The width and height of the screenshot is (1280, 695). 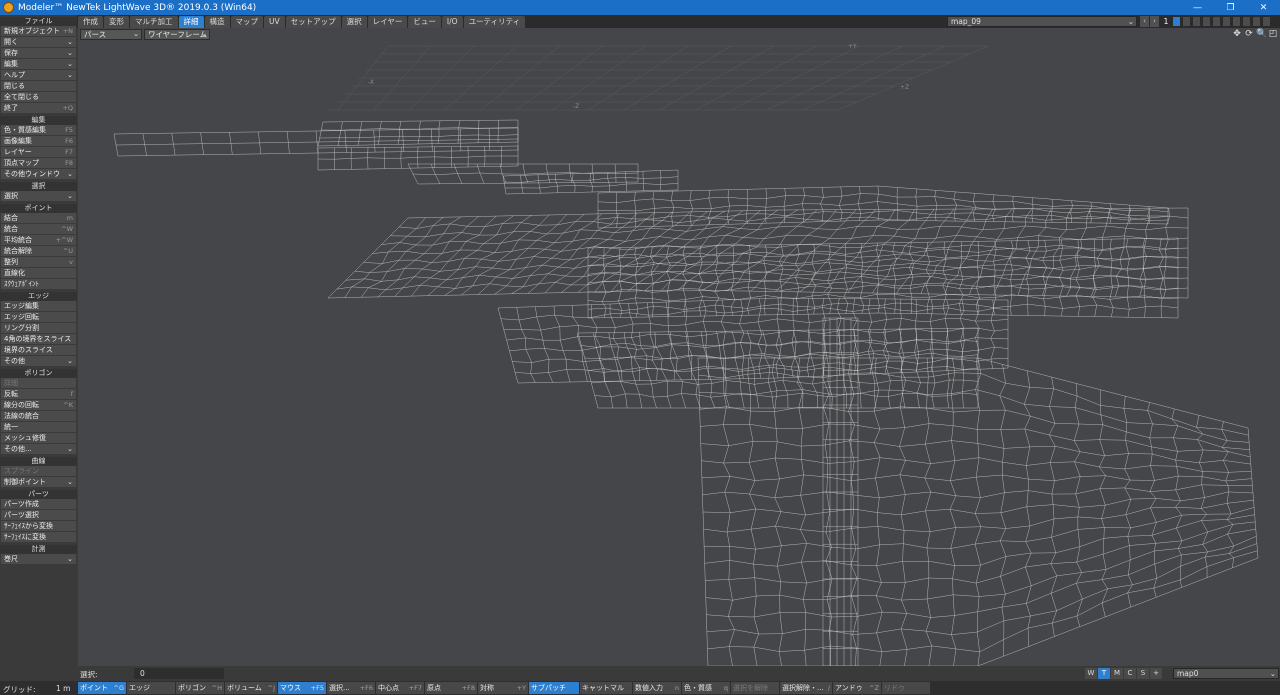 What do you see at coordinates (38, 229) in the screenshot?
I see `tool-button-point-1: 統合 ^W` at bounding box center [38, 229].